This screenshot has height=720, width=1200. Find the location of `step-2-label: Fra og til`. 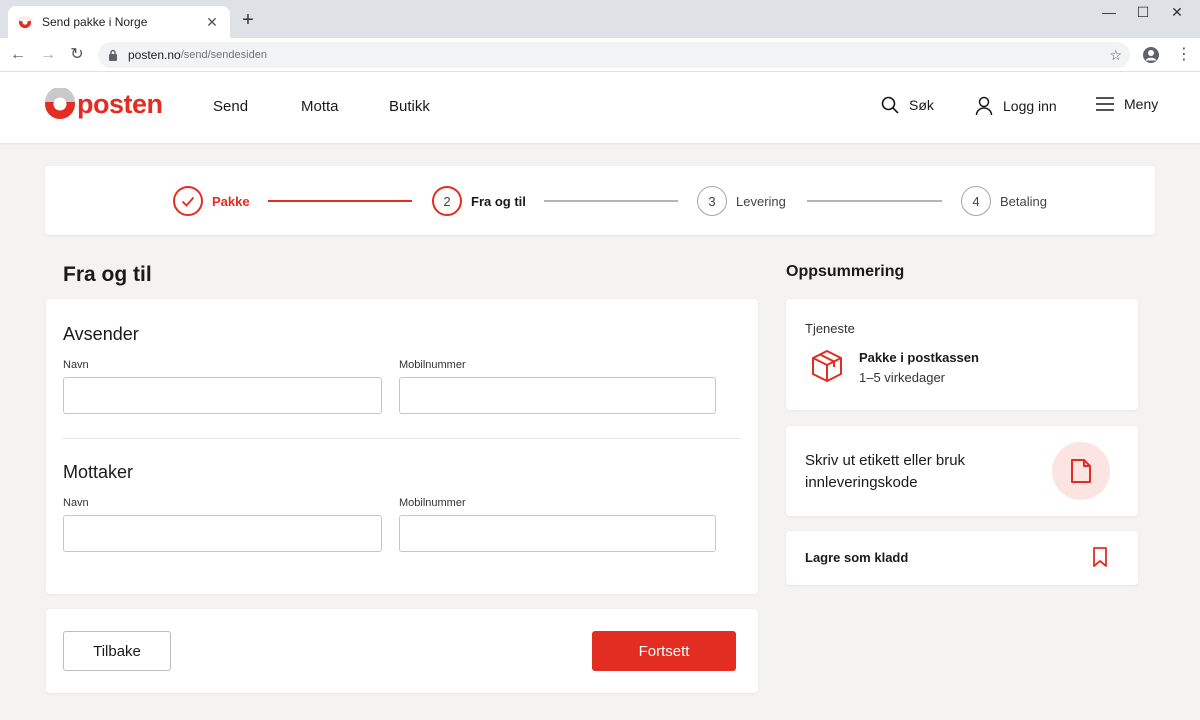

step-2-label: Fra og til is located at coordinates (498, 201).